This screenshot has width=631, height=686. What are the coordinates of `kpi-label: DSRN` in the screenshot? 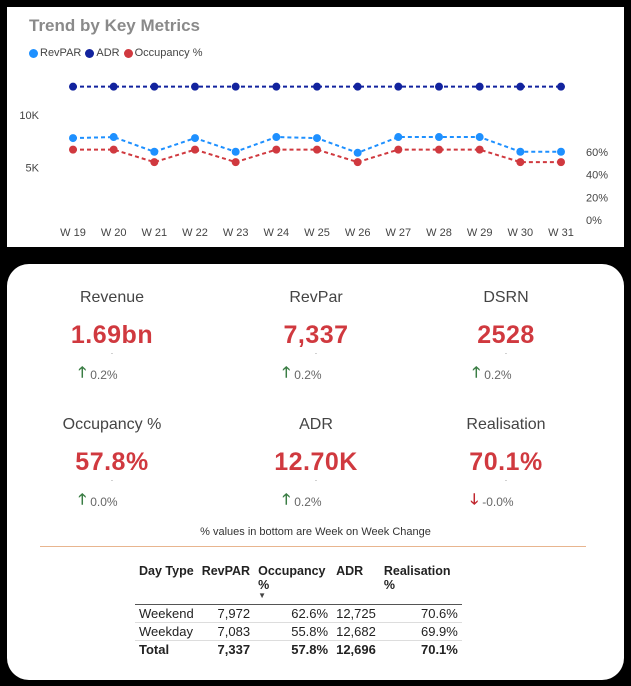 It's located at (506, 297).